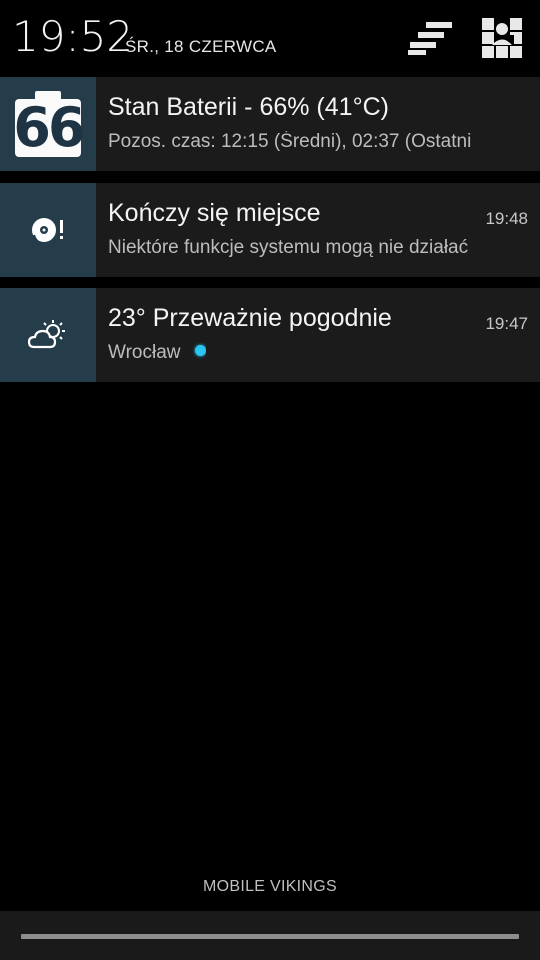 The height and width of the screenshot is (960, 540). I want to click on notification-title: Stan Baterii - 66% (41°C), so click(248, 107).